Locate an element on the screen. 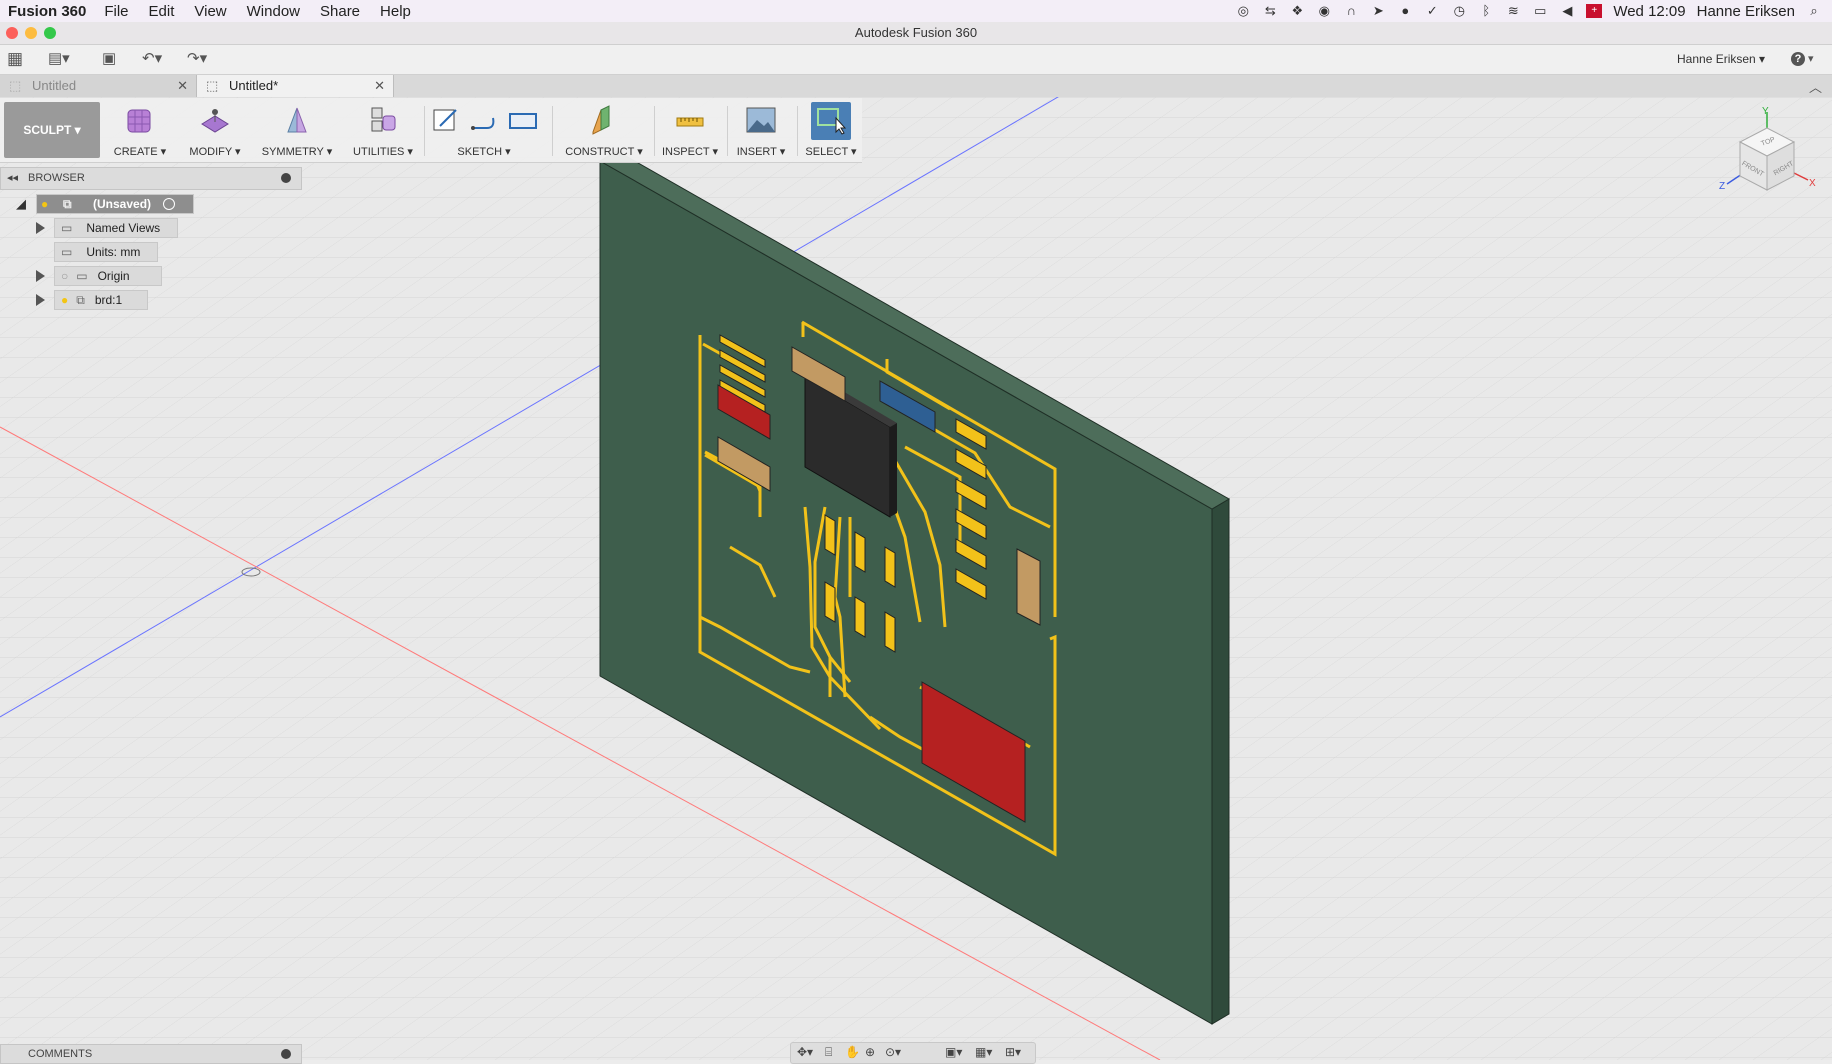 The width and height of the screenshot is (1832, 1064). create-group: CREATE ▾ is located at coordinates (140, 131).